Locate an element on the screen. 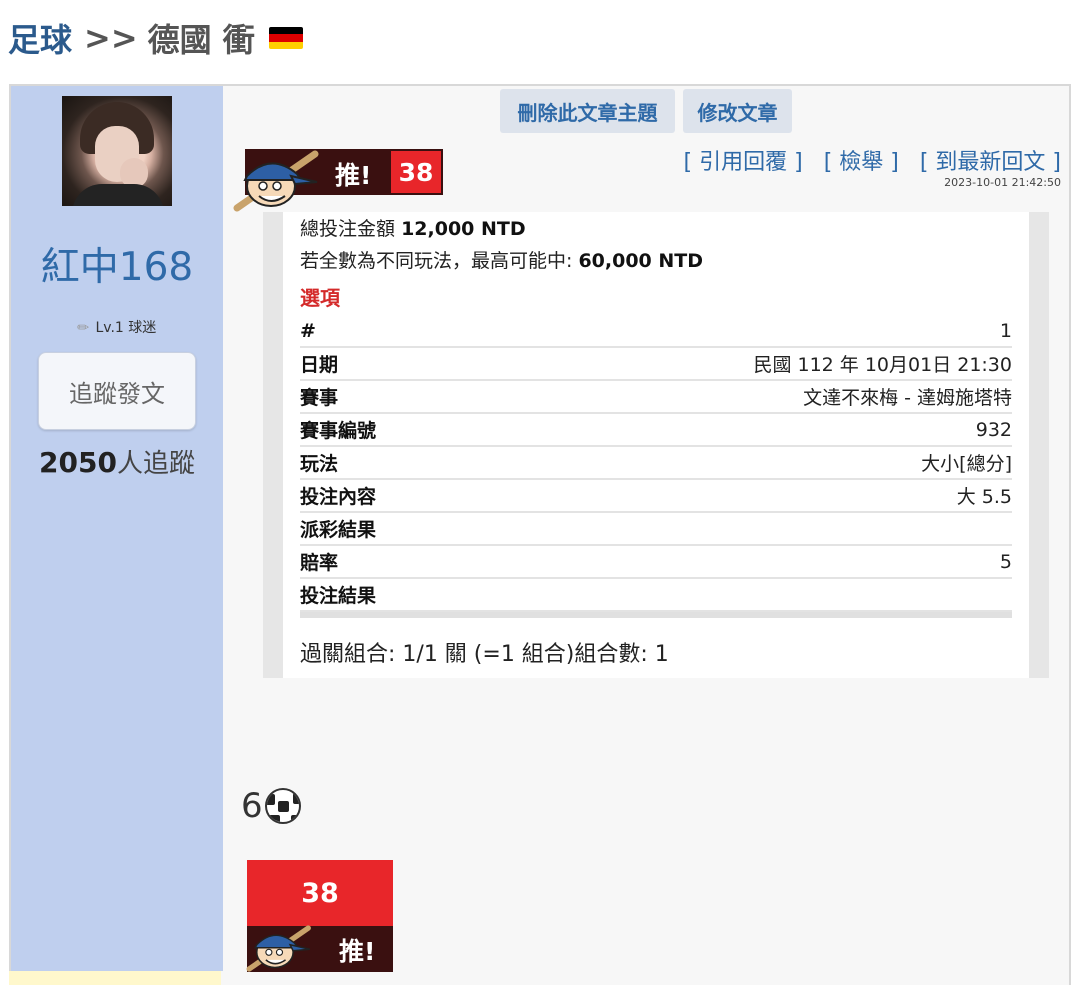  bet-row-value: 5 is located at coordinates (1005, 561).